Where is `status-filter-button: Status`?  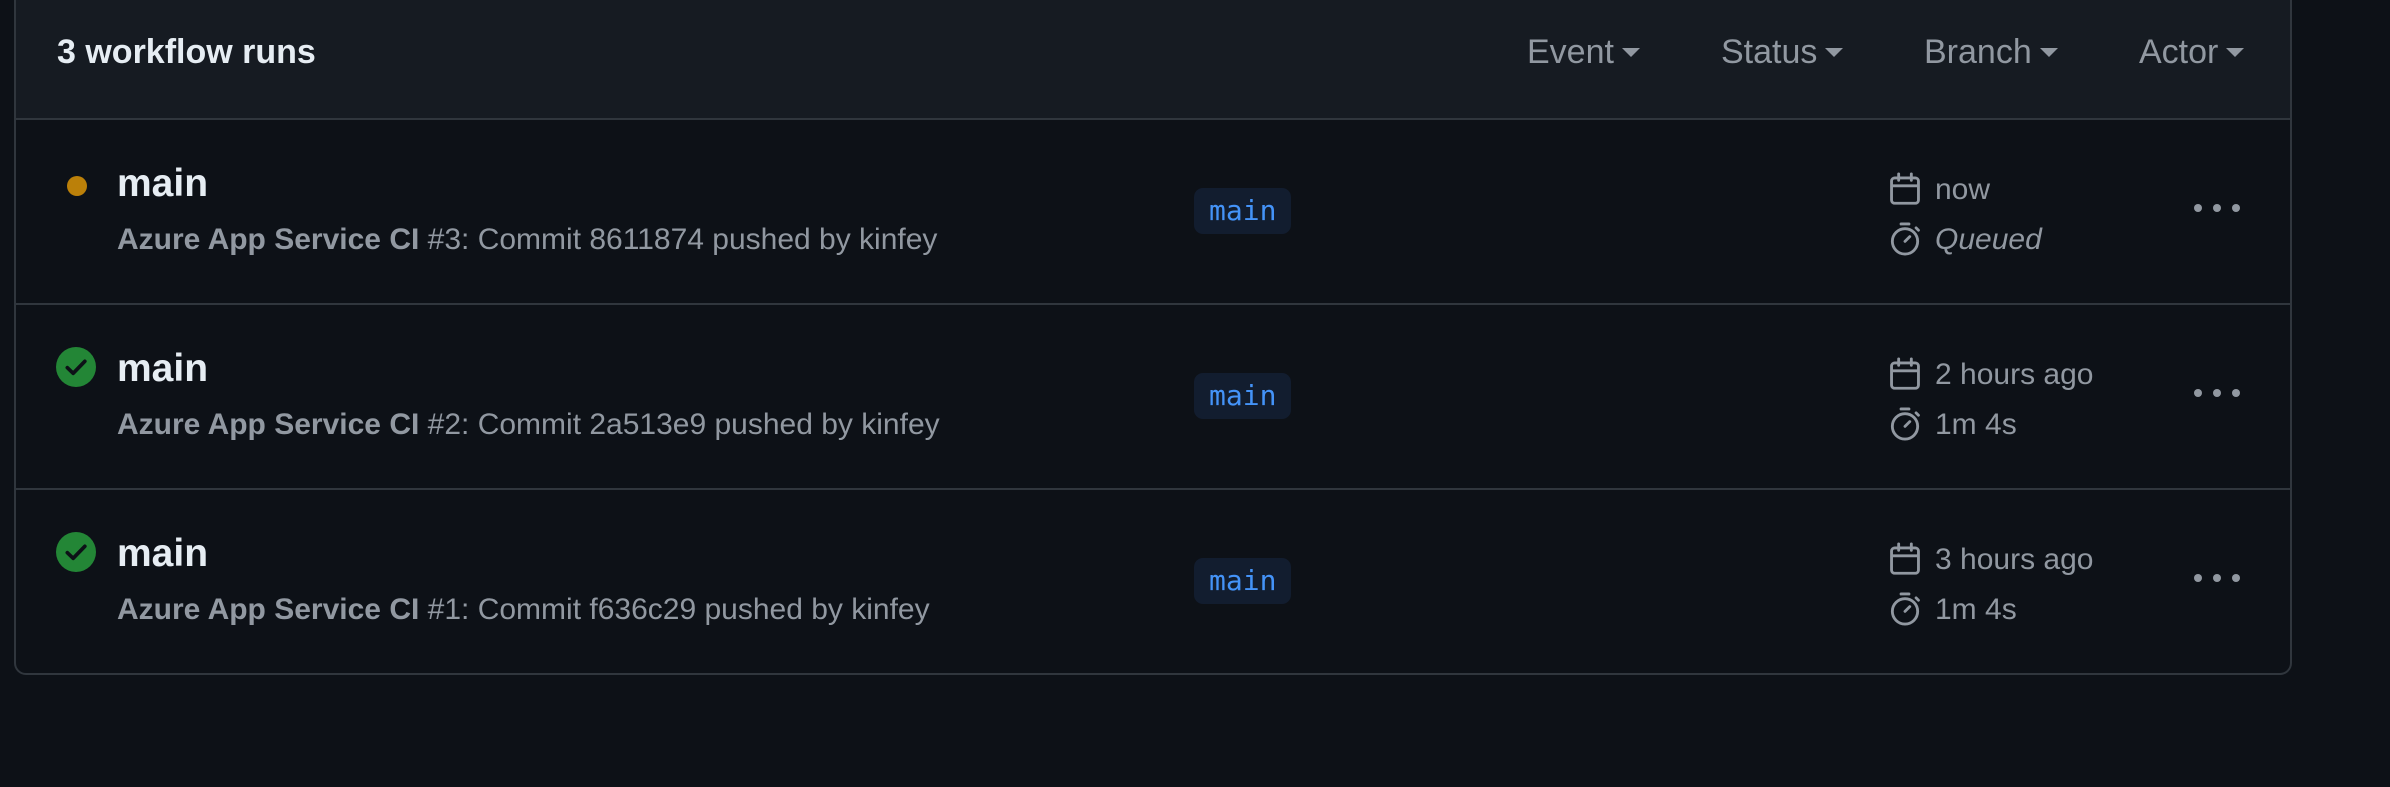
status-filter-button: Status is located at coordinates (1782, 52).